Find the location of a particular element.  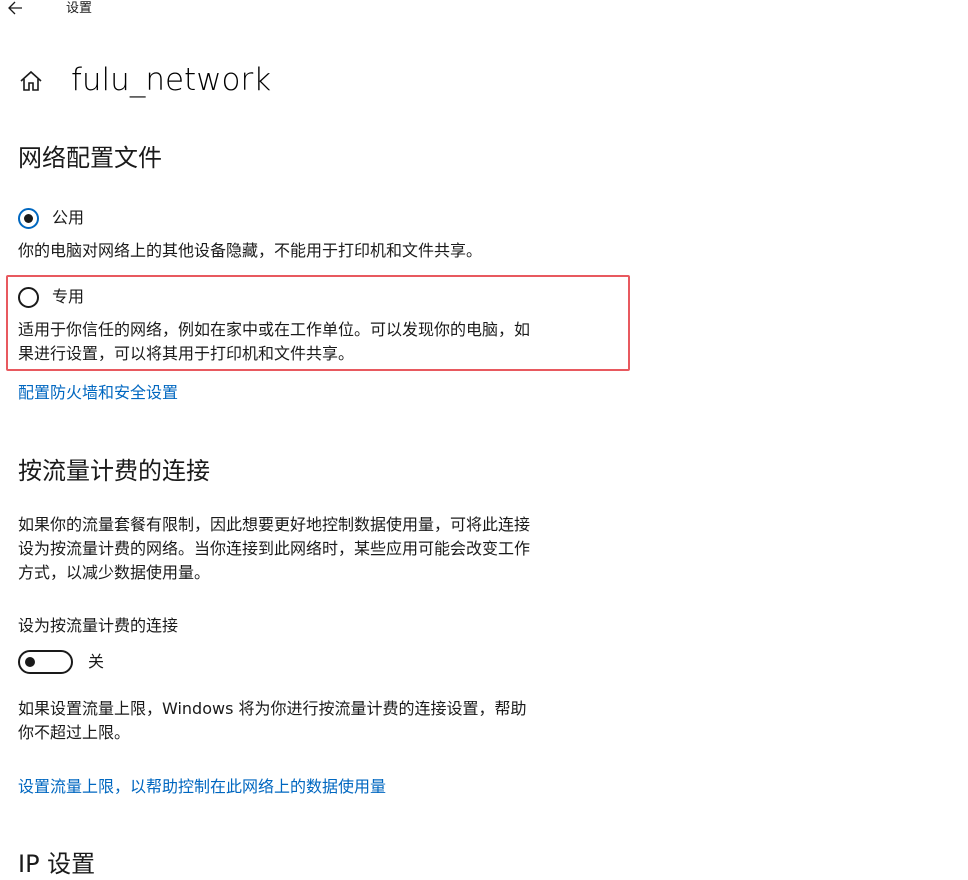

data-limit-link: 设置流量上限，以帮助控制在此网络上的数据使用量 is located at coordinates (202, 787).